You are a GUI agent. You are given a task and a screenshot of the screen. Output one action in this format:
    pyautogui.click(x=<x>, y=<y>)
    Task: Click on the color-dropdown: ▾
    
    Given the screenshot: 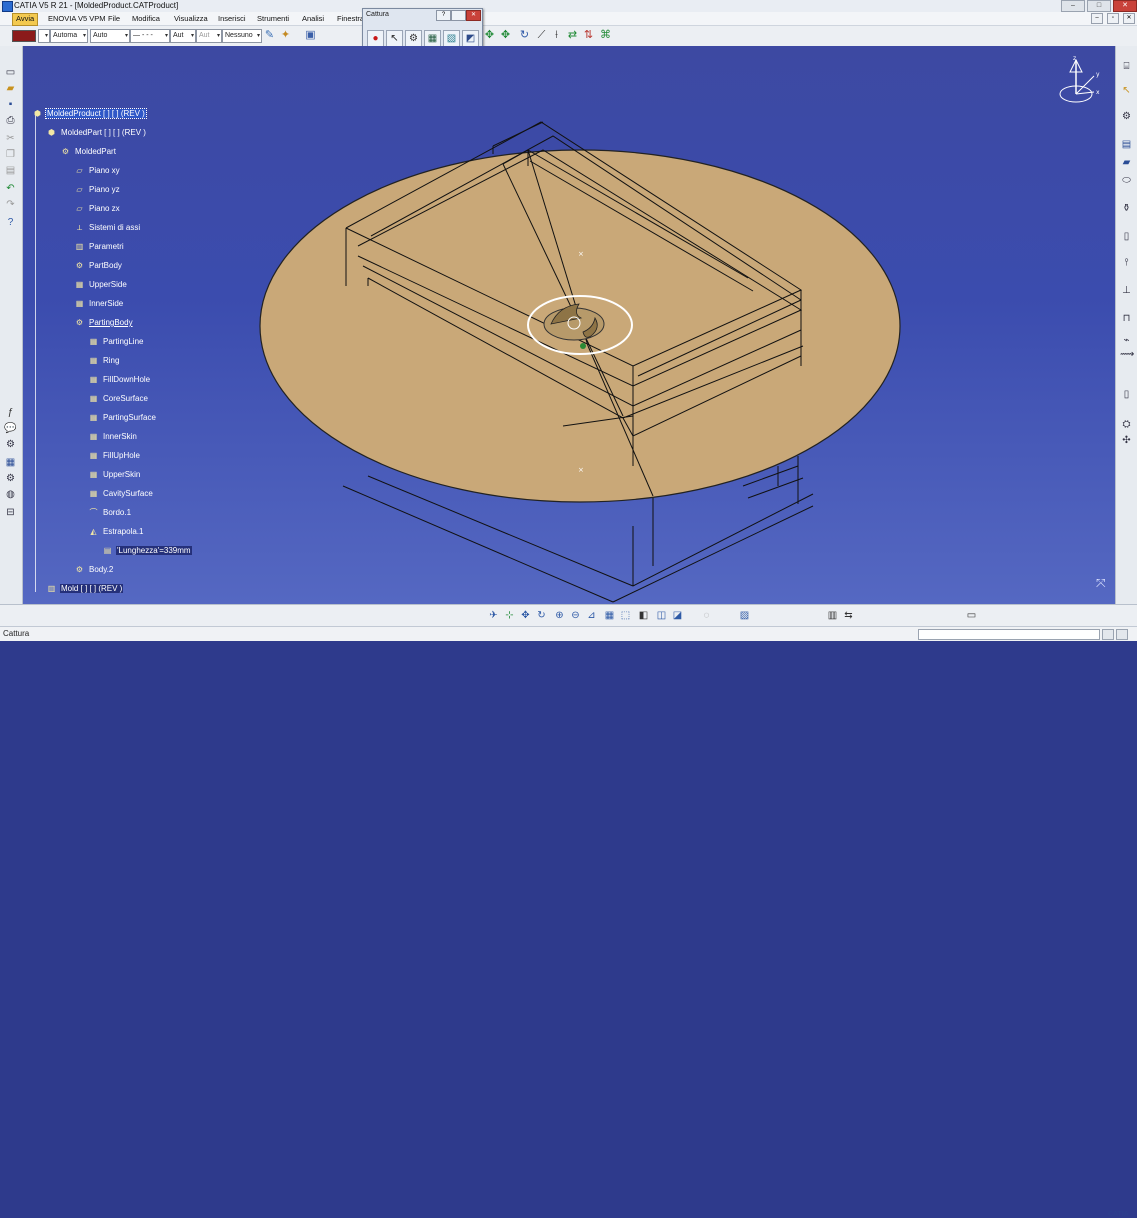 What is the action you would take?
    pyautogui.click(x=44, y=36)
    